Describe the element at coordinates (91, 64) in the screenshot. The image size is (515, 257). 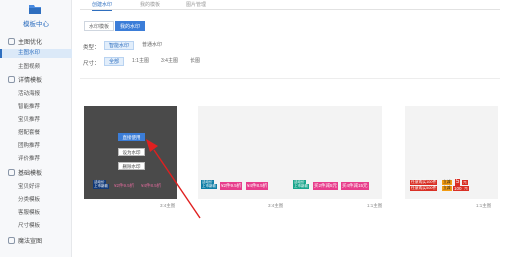
I see `size-filter-label: 尺寸：` at that location.